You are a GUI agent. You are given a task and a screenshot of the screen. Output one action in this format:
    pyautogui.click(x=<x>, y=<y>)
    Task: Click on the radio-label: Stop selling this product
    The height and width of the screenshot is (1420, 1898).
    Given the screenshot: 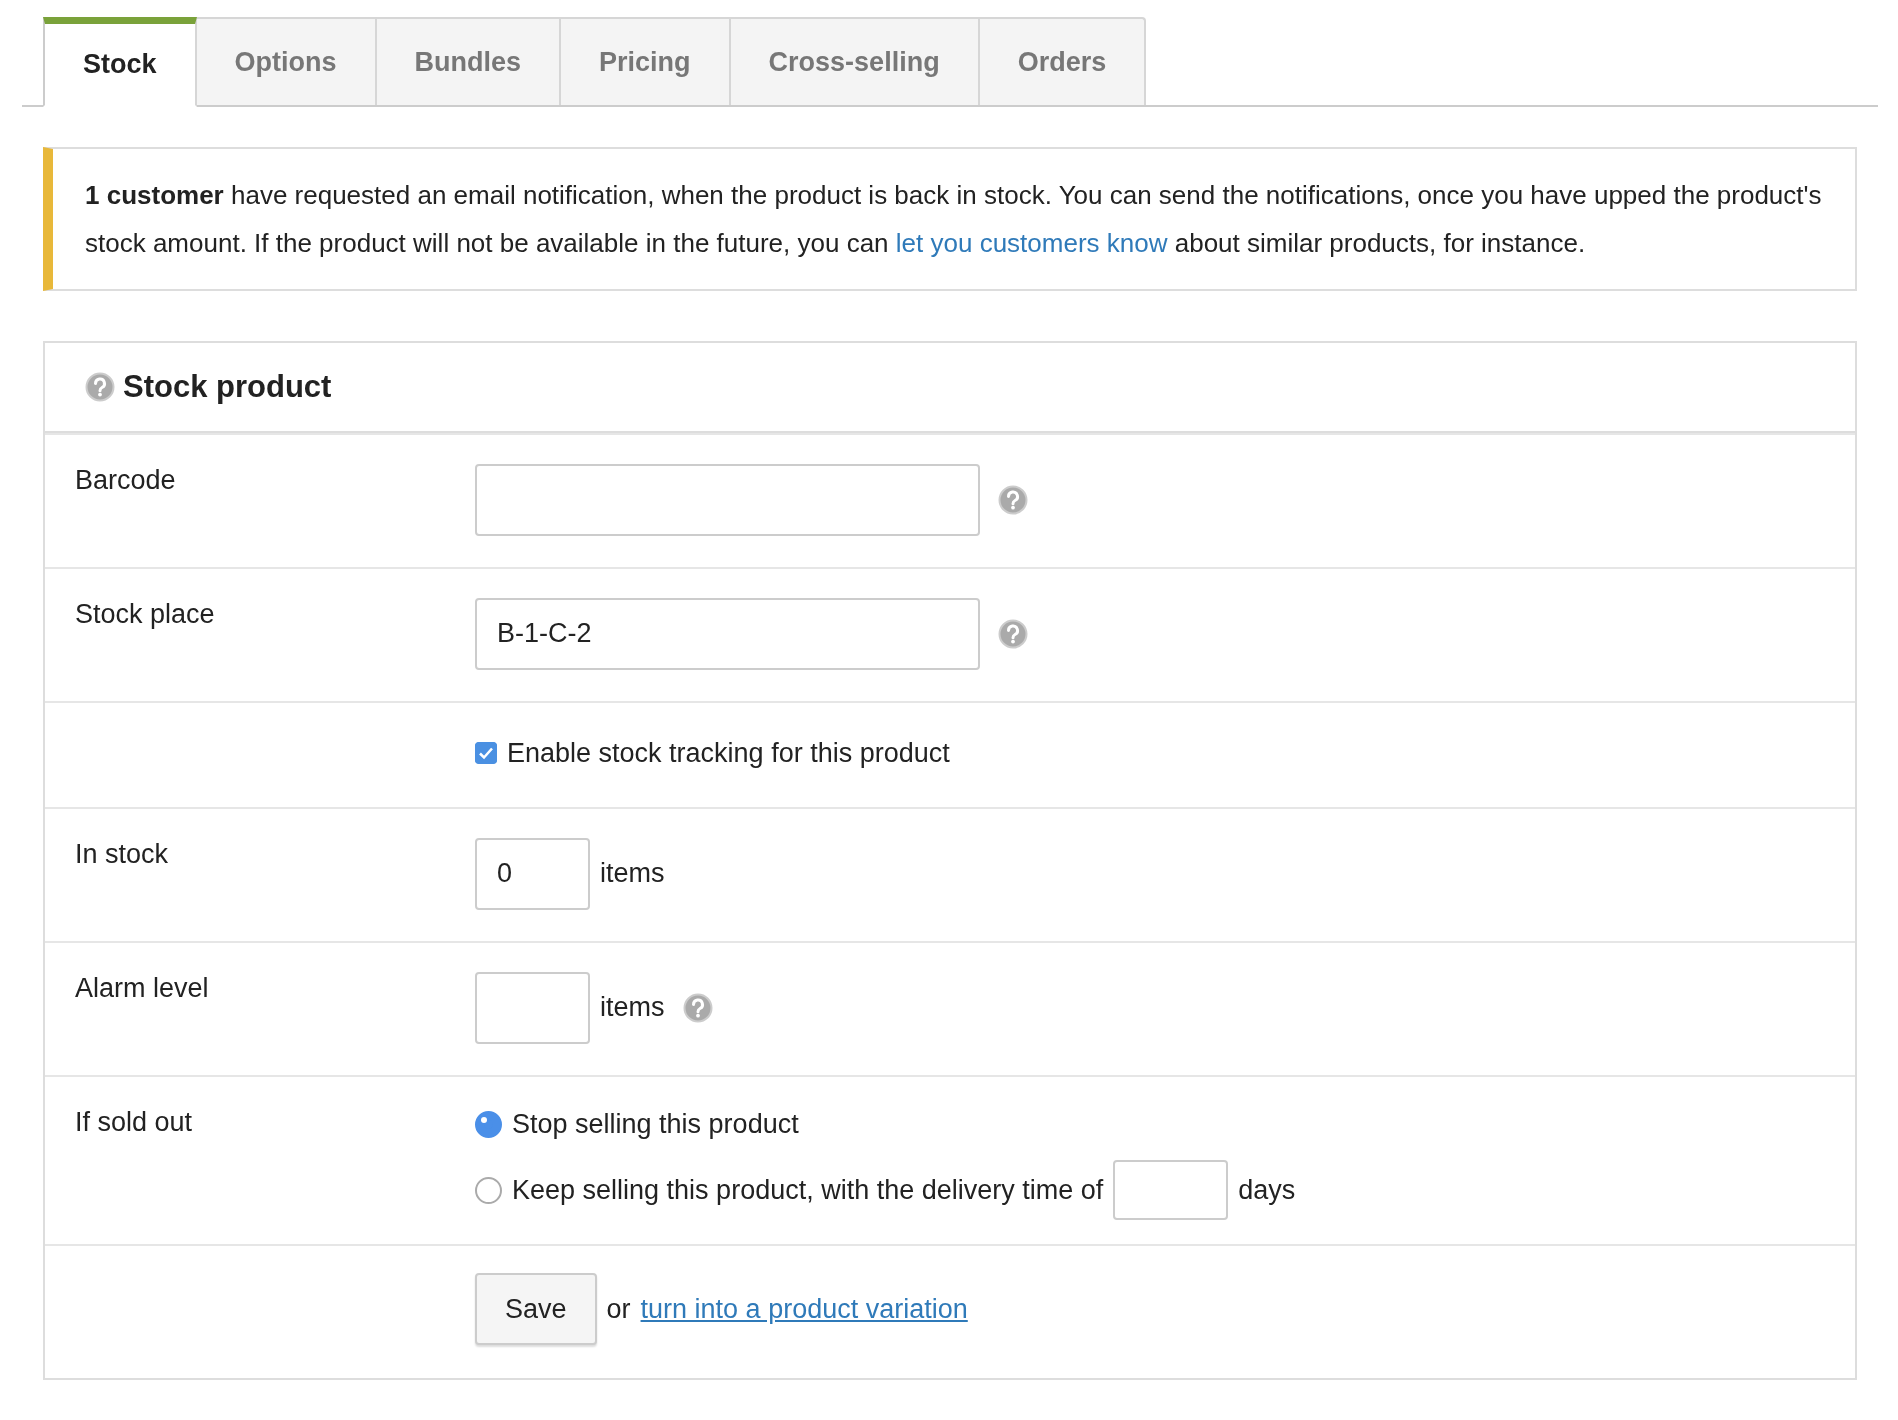 What is the action you would take?
    pyautogui.click(x=655, y=1124)
    